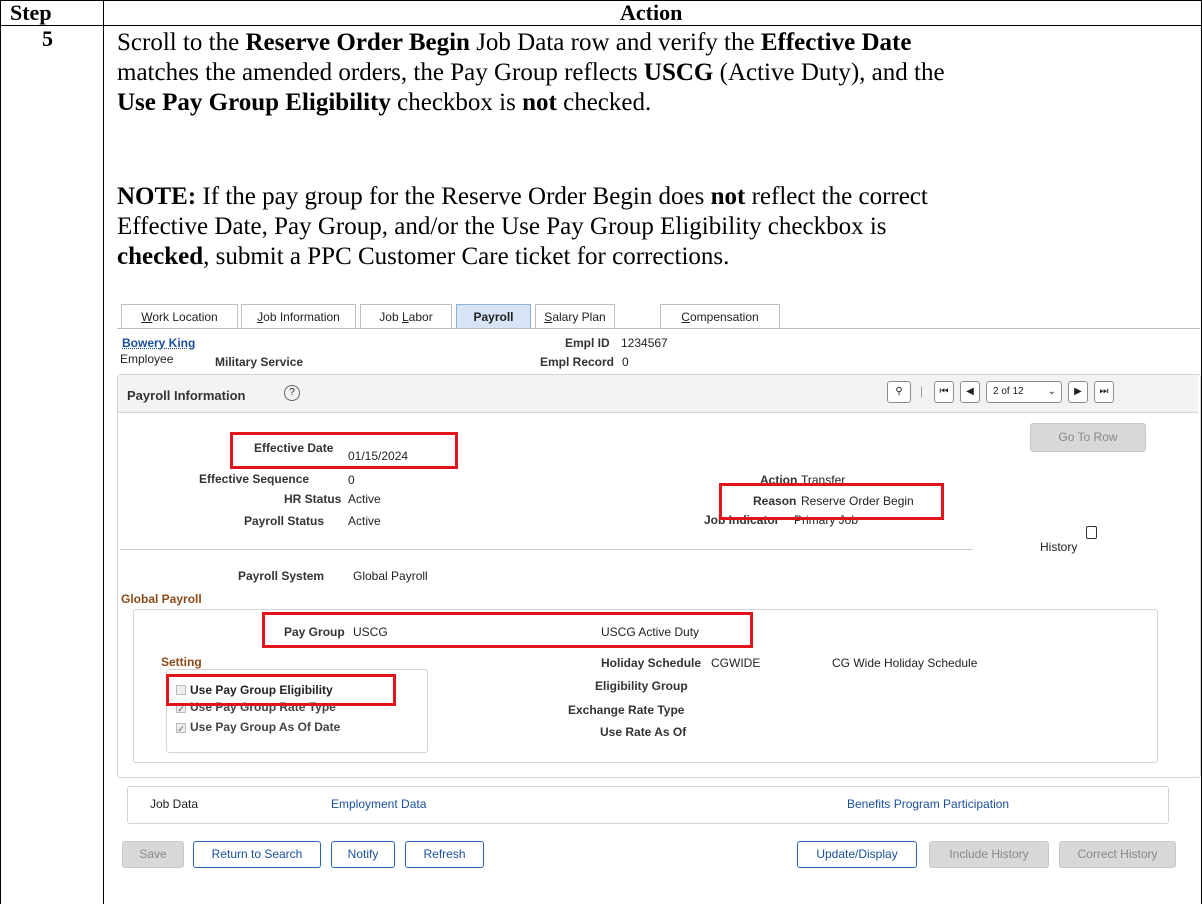 This screenshot has width=1202, height=904. I want to click on use-pay-group-as-of-date-checkbox: ✓ Use Pay Group As Of Date, so click(258, 727).